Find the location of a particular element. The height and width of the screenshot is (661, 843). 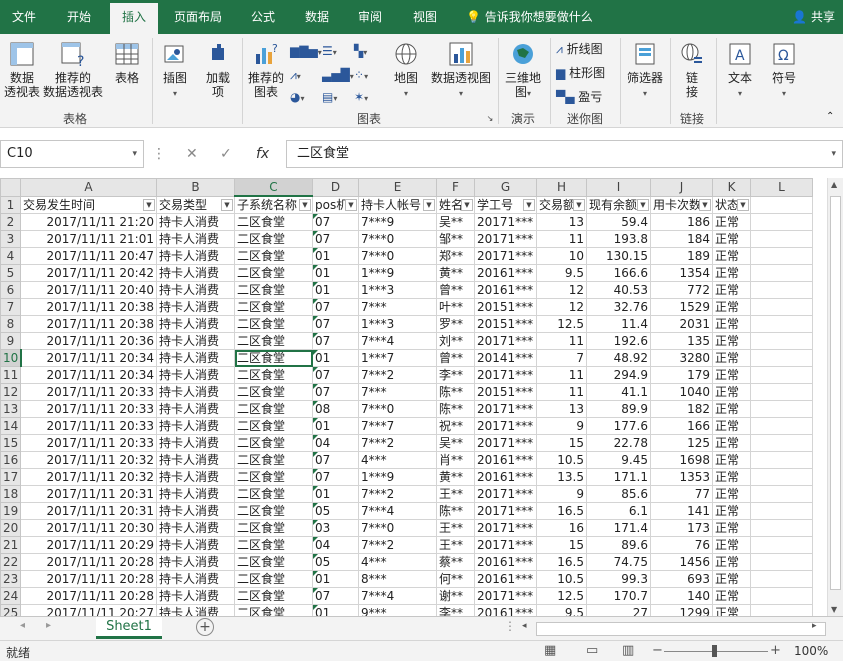

cell: 08 is located at coordinates (335, 409).